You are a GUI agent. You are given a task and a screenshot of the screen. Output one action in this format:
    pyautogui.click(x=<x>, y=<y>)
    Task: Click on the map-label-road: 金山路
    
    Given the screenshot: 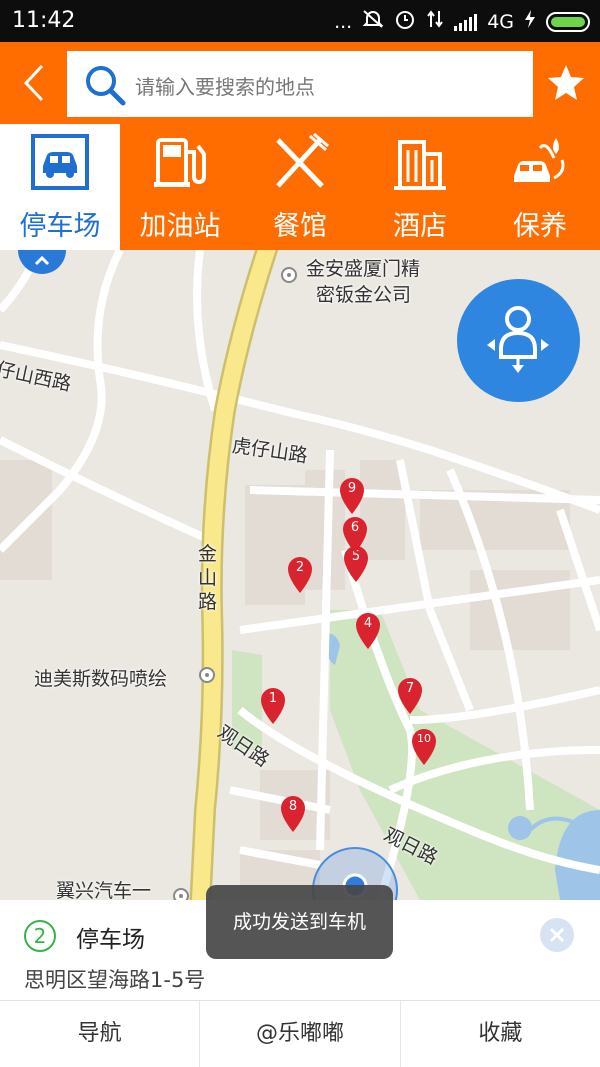 What is the action you would take?
    pyautogui.click(x=208, y=578)
    